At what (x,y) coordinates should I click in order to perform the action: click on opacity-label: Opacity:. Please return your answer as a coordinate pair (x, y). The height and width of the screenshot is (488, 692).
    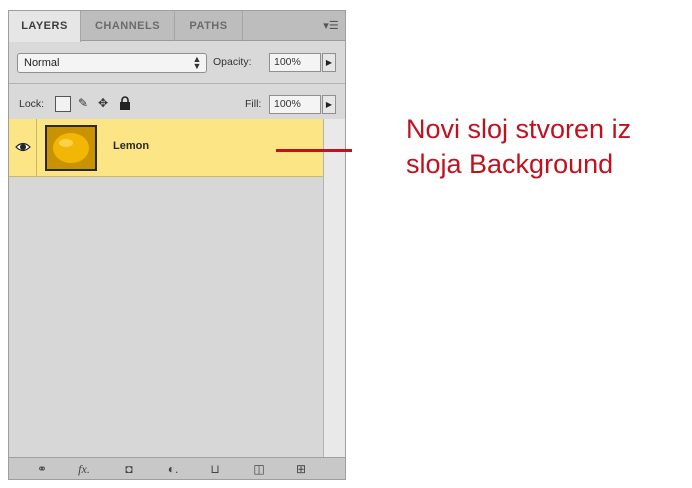
    Looking at the image, I should click on (232, 62).